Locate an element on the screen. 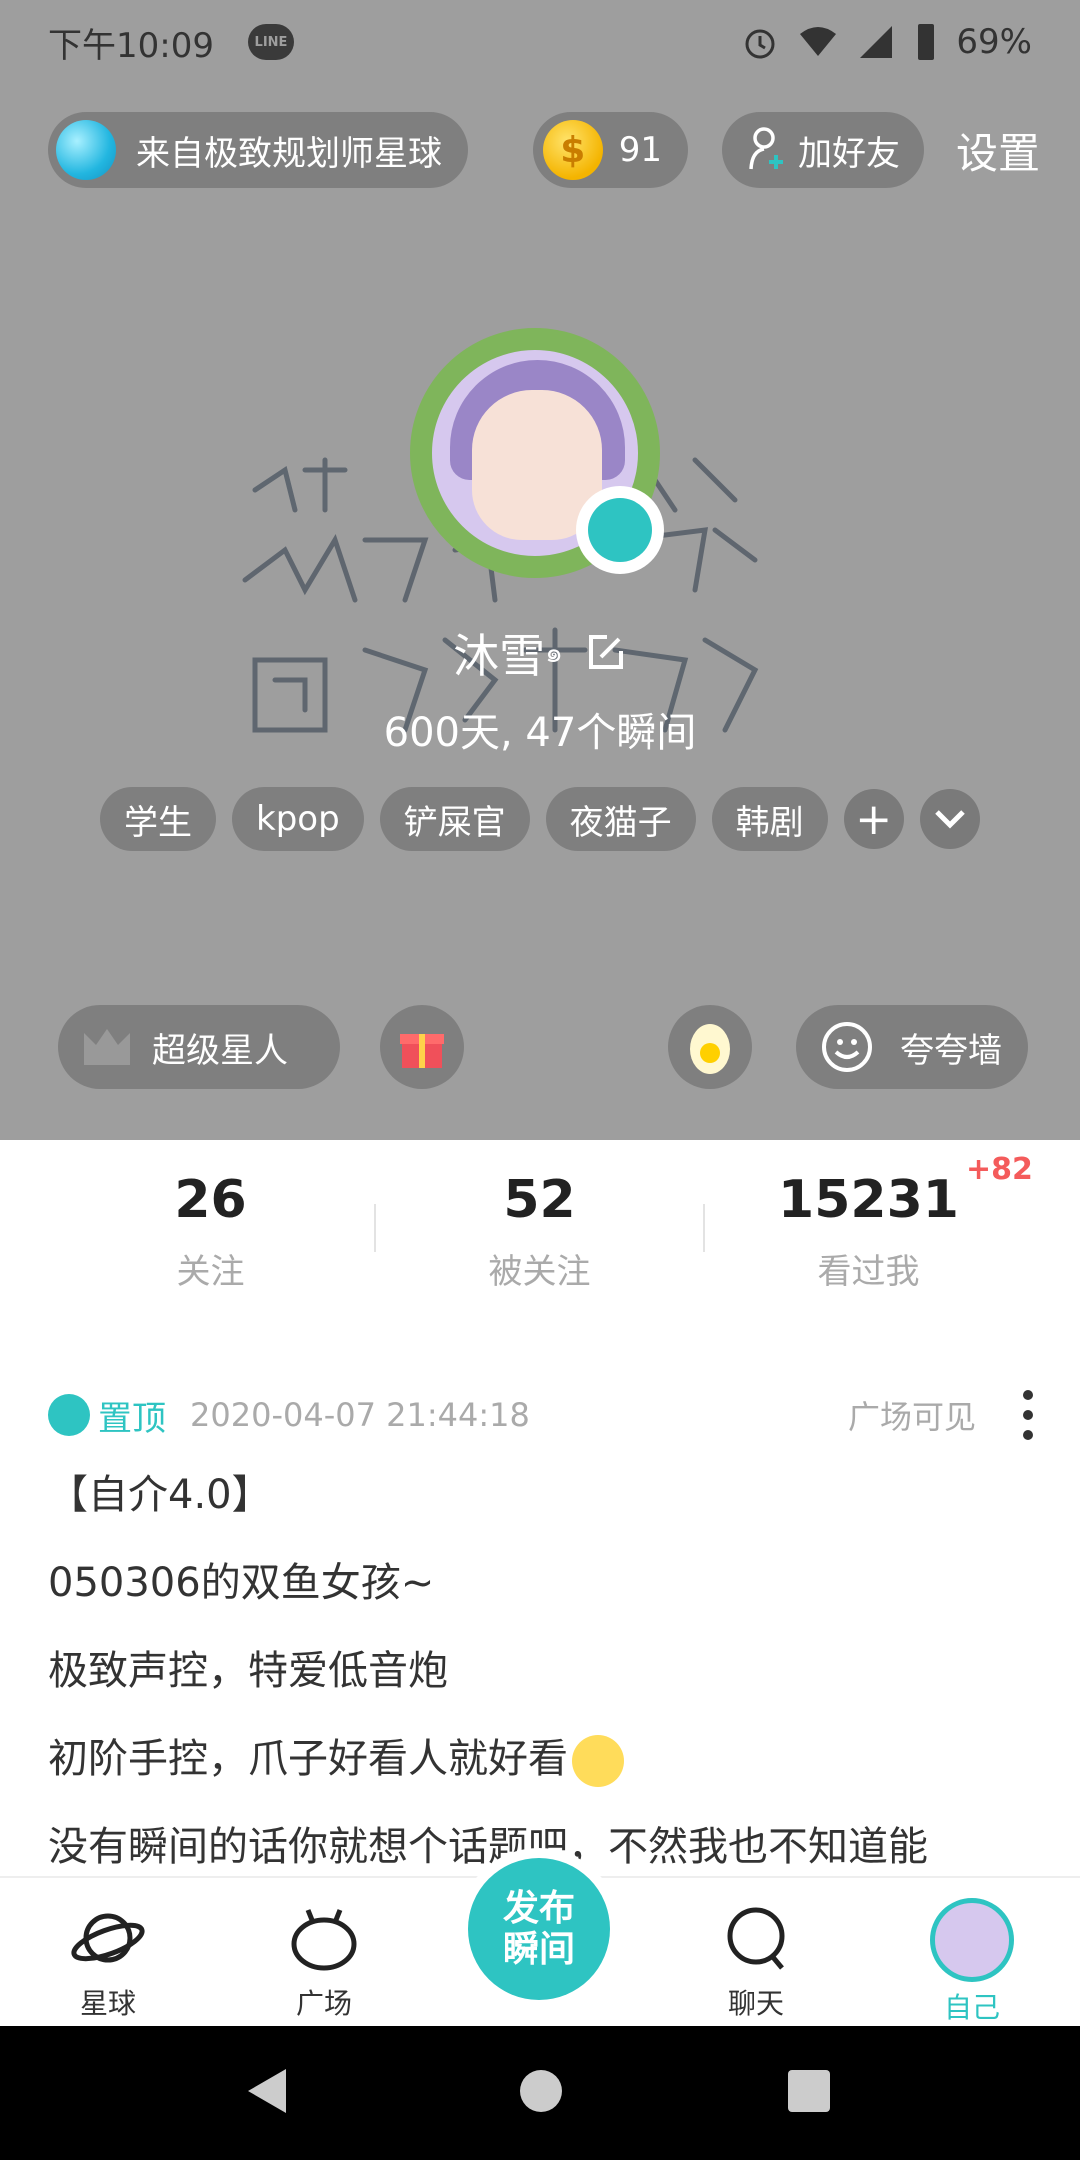 This screenshot has width=1080, height=2160. back-icon is located at coordinates (267, 2091).